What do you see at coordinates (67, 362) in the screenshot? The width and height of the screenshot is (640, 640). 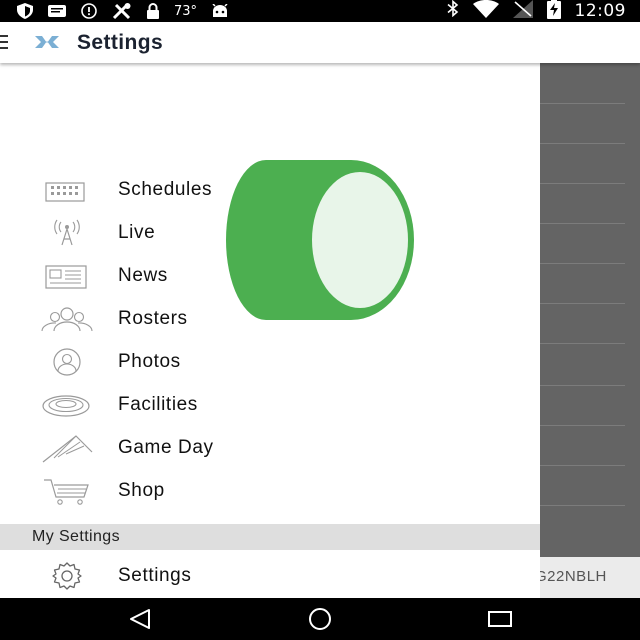 I see `person-circle-icon` at bounding box center [67, 362].